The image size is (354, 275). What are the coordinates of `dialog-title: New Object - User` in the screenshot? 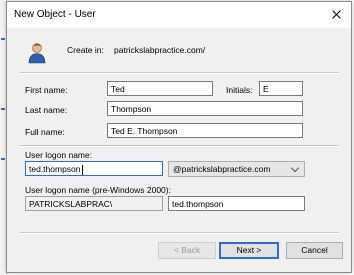 It's located at (55, 14).